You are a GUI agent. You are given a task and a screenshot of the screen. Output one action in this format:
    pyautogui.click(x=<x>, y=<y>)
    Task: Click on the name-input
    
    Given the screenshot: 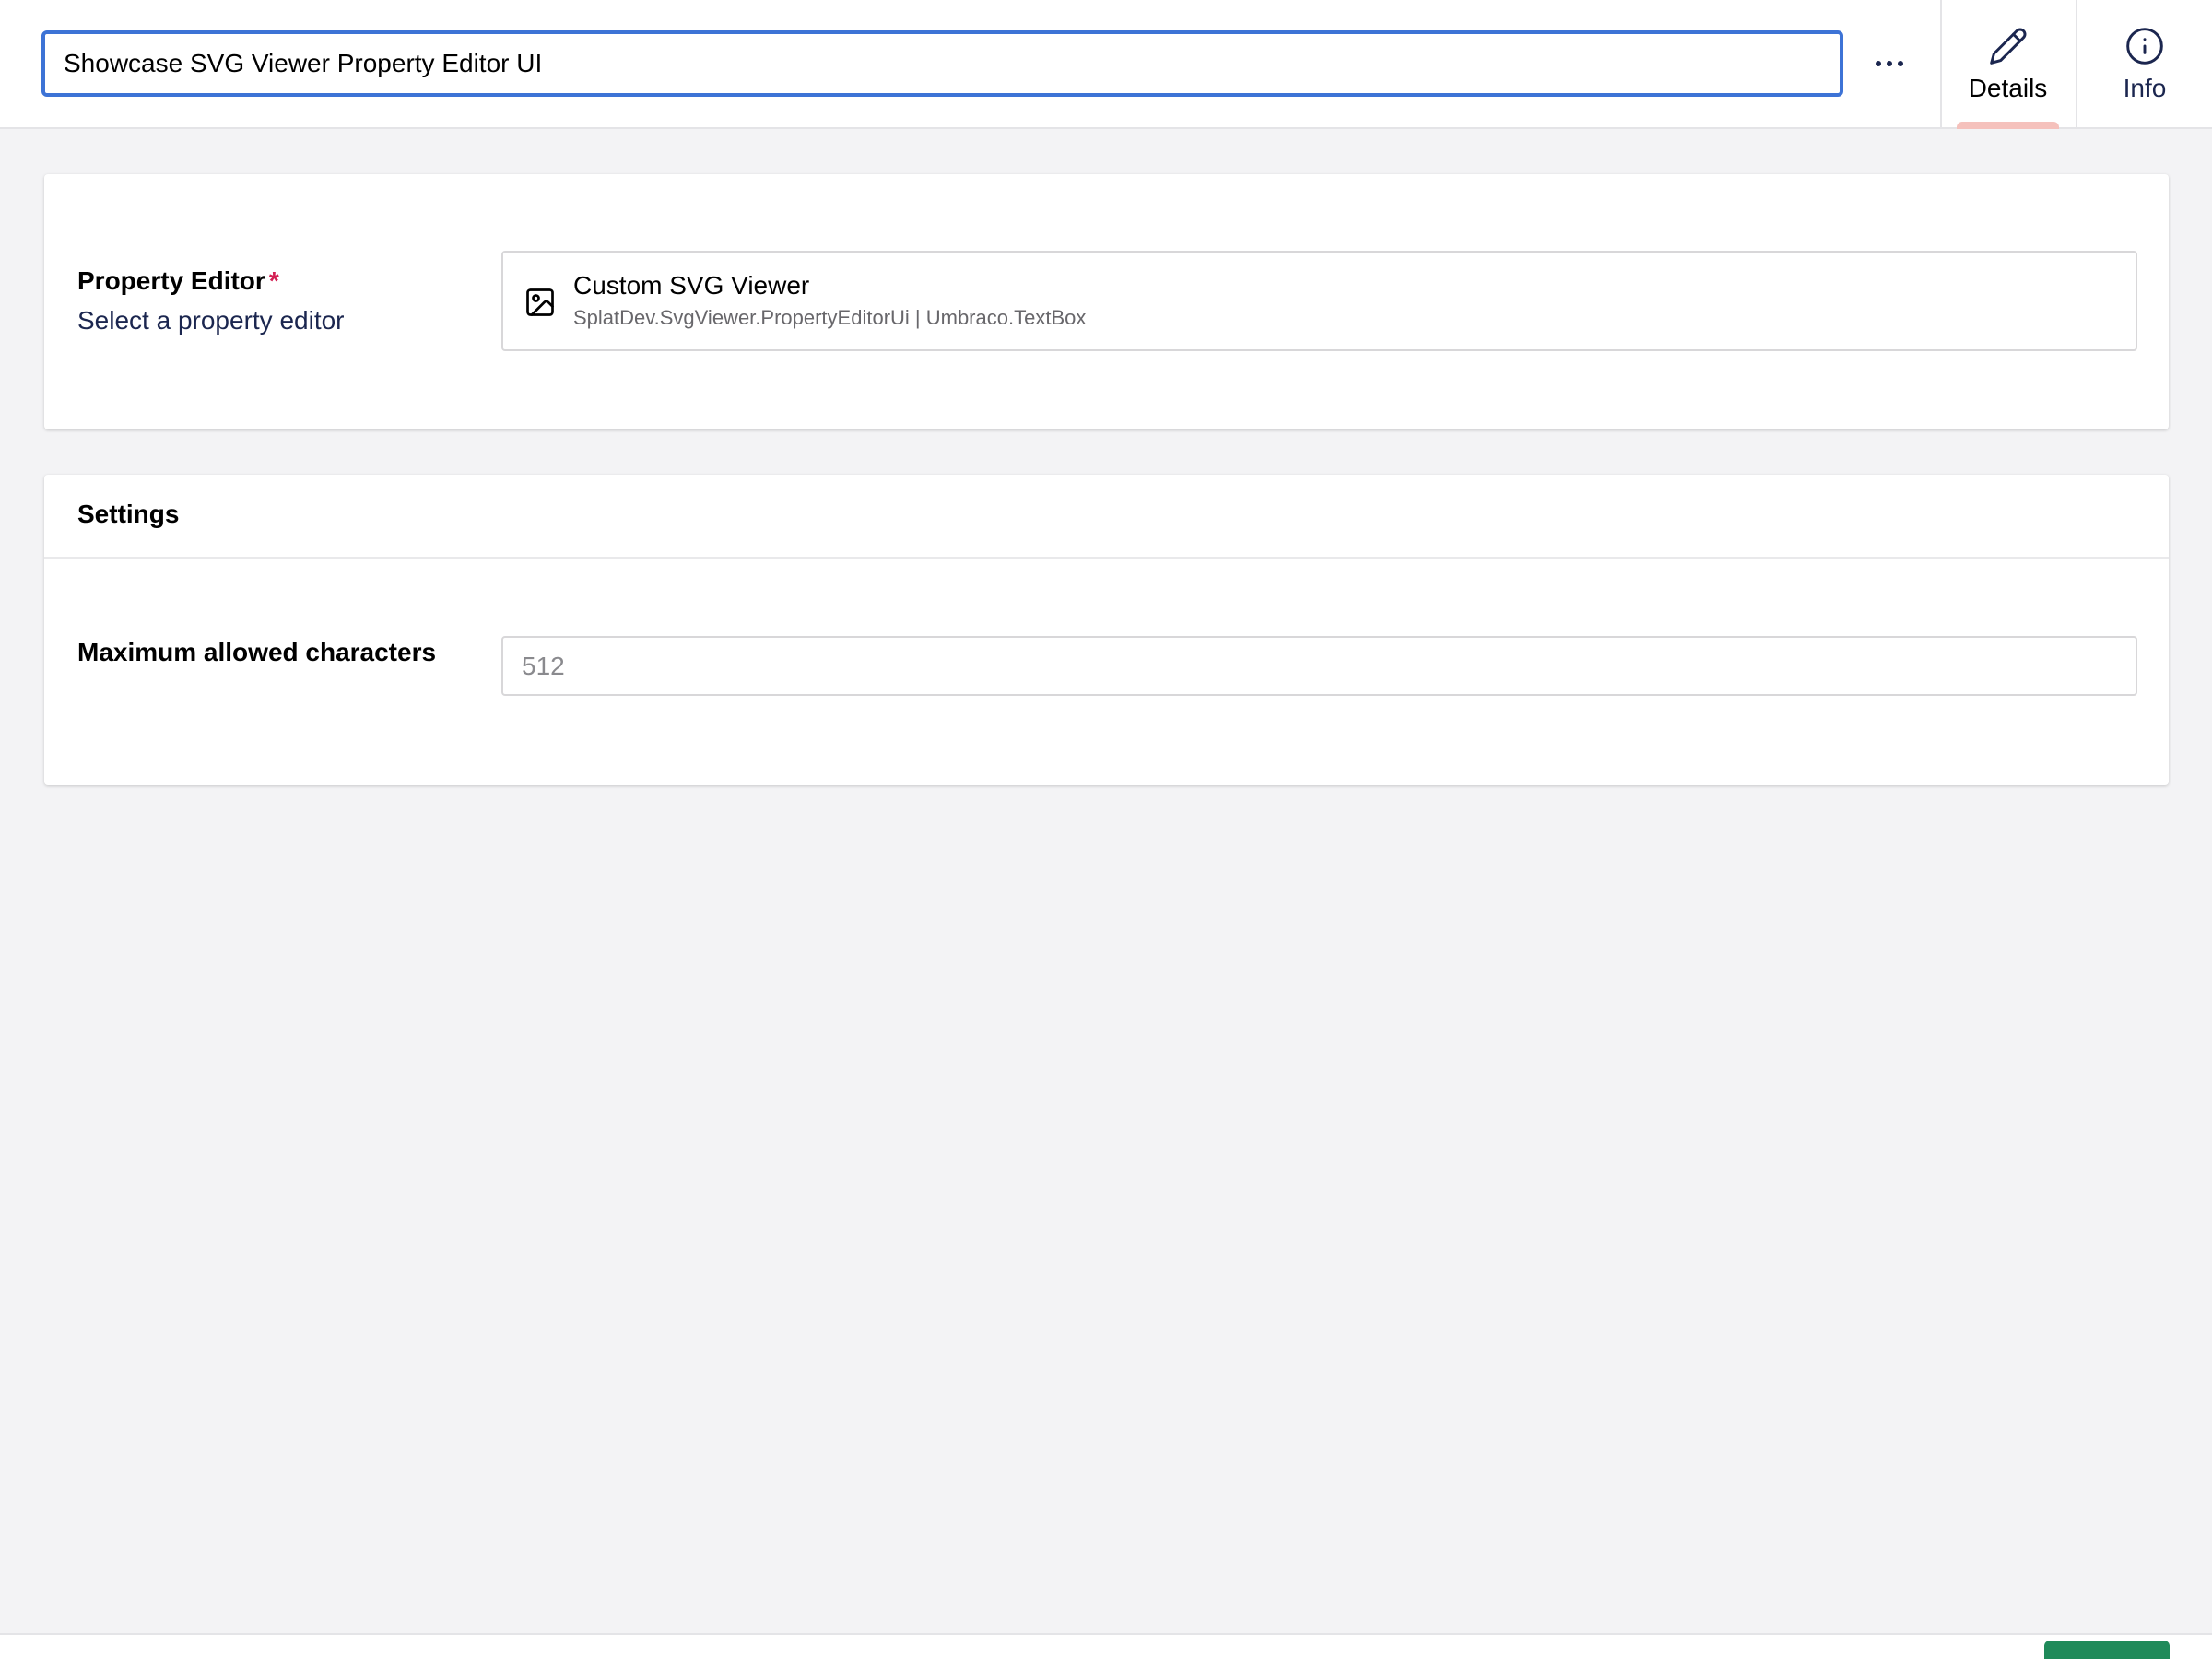 What is the action you would take?
    pyautogui.click(x=942, y=63)
    